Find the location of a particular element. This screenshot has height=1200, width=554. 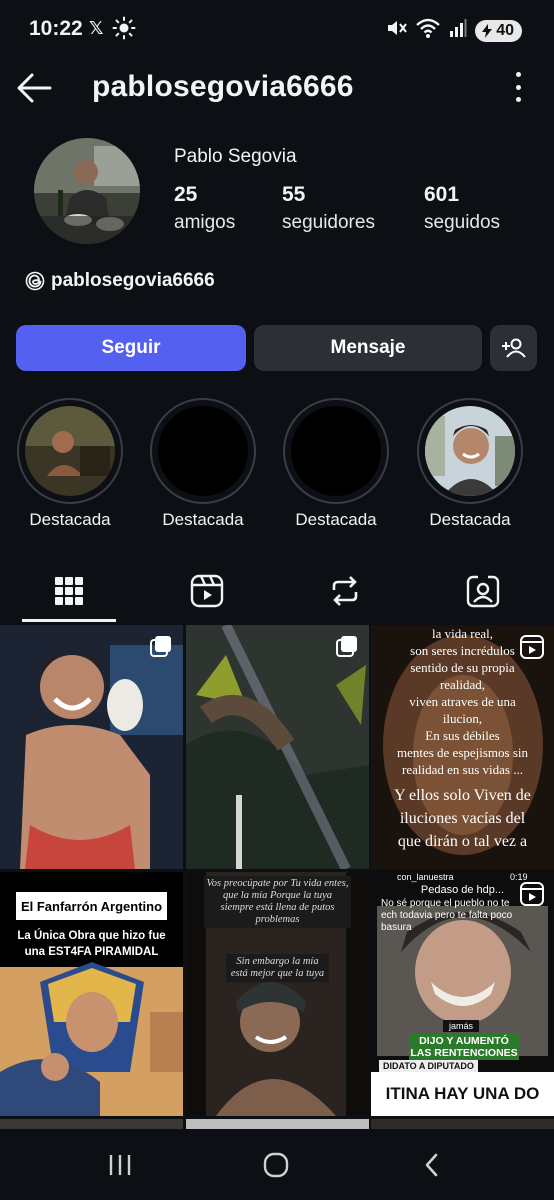

tab-tagged is located at coordinates (483, 591).